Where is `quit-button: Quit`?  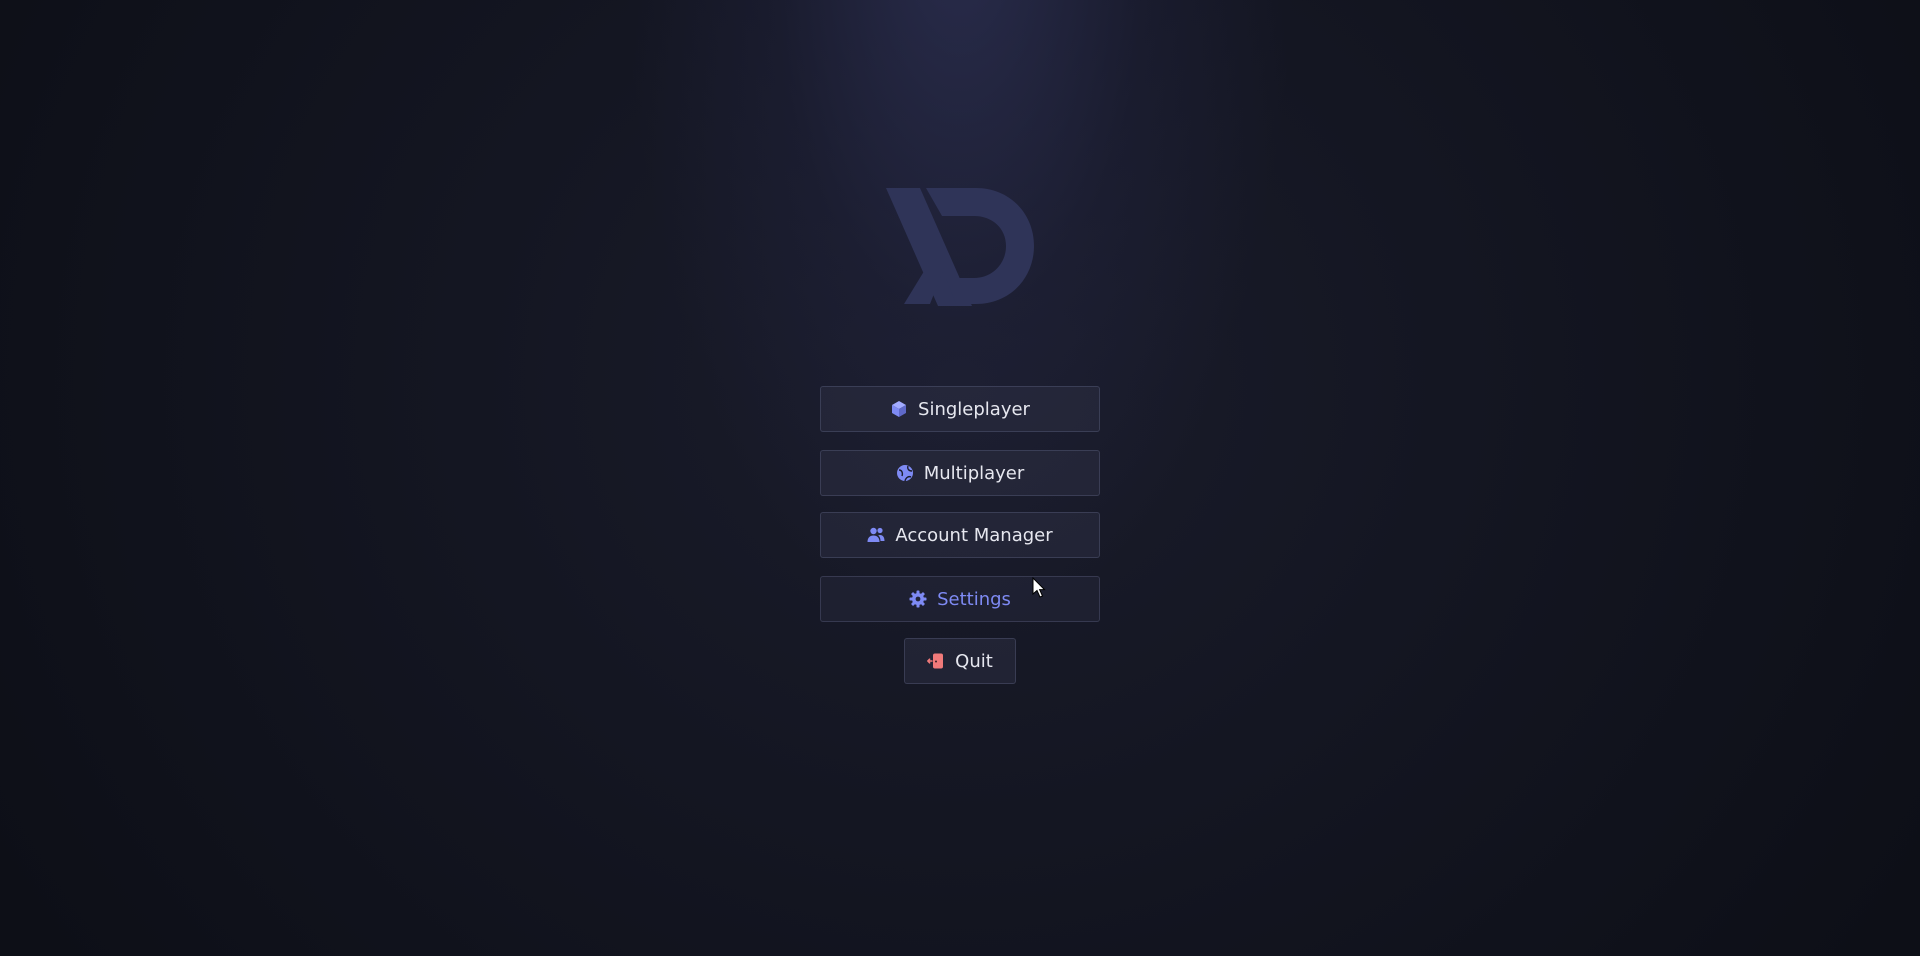 quit-button: Quit is located at coordinates (960, 661).